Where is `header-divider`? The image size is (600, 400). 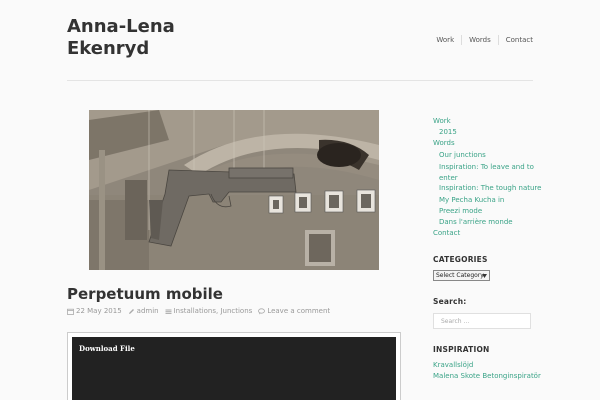 header-divider is located at coordinates (300, 80).